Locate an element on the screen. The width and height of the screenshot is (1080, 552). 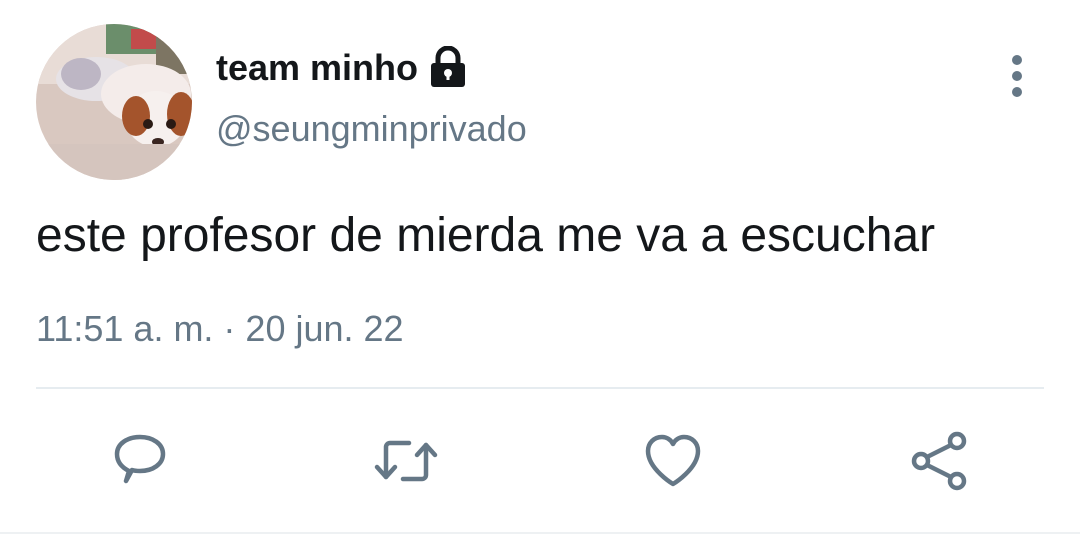
like-icon is located at coordinates (673, 460).